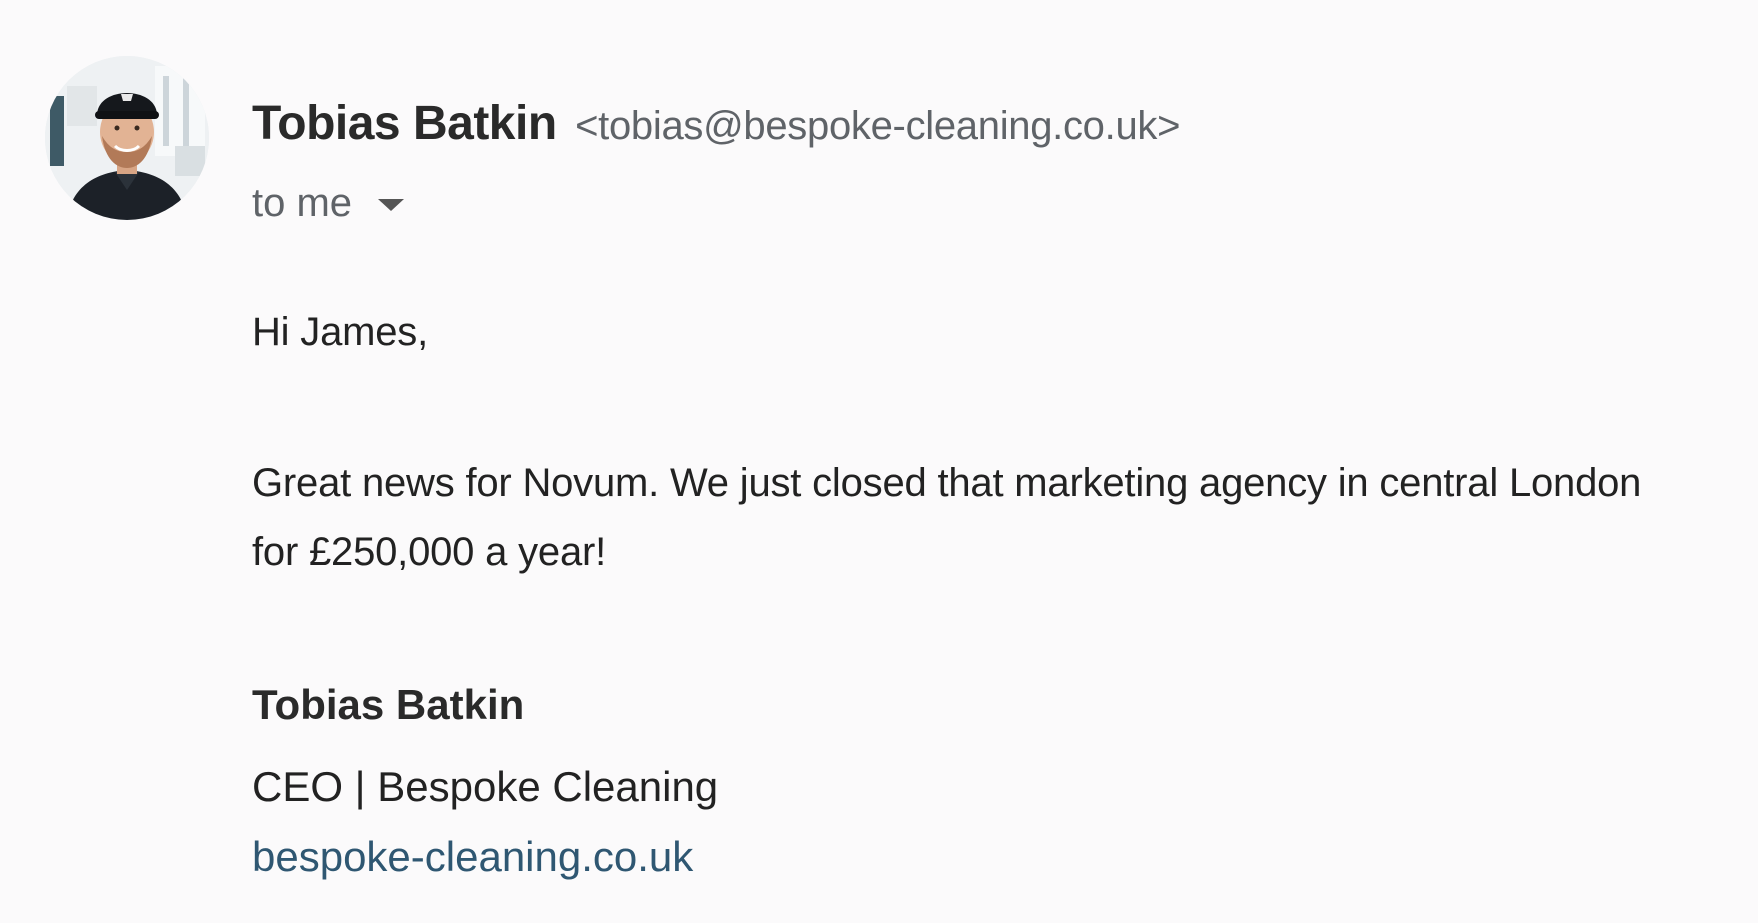  I want to click on recipients-label: to me, so click(302, 203).